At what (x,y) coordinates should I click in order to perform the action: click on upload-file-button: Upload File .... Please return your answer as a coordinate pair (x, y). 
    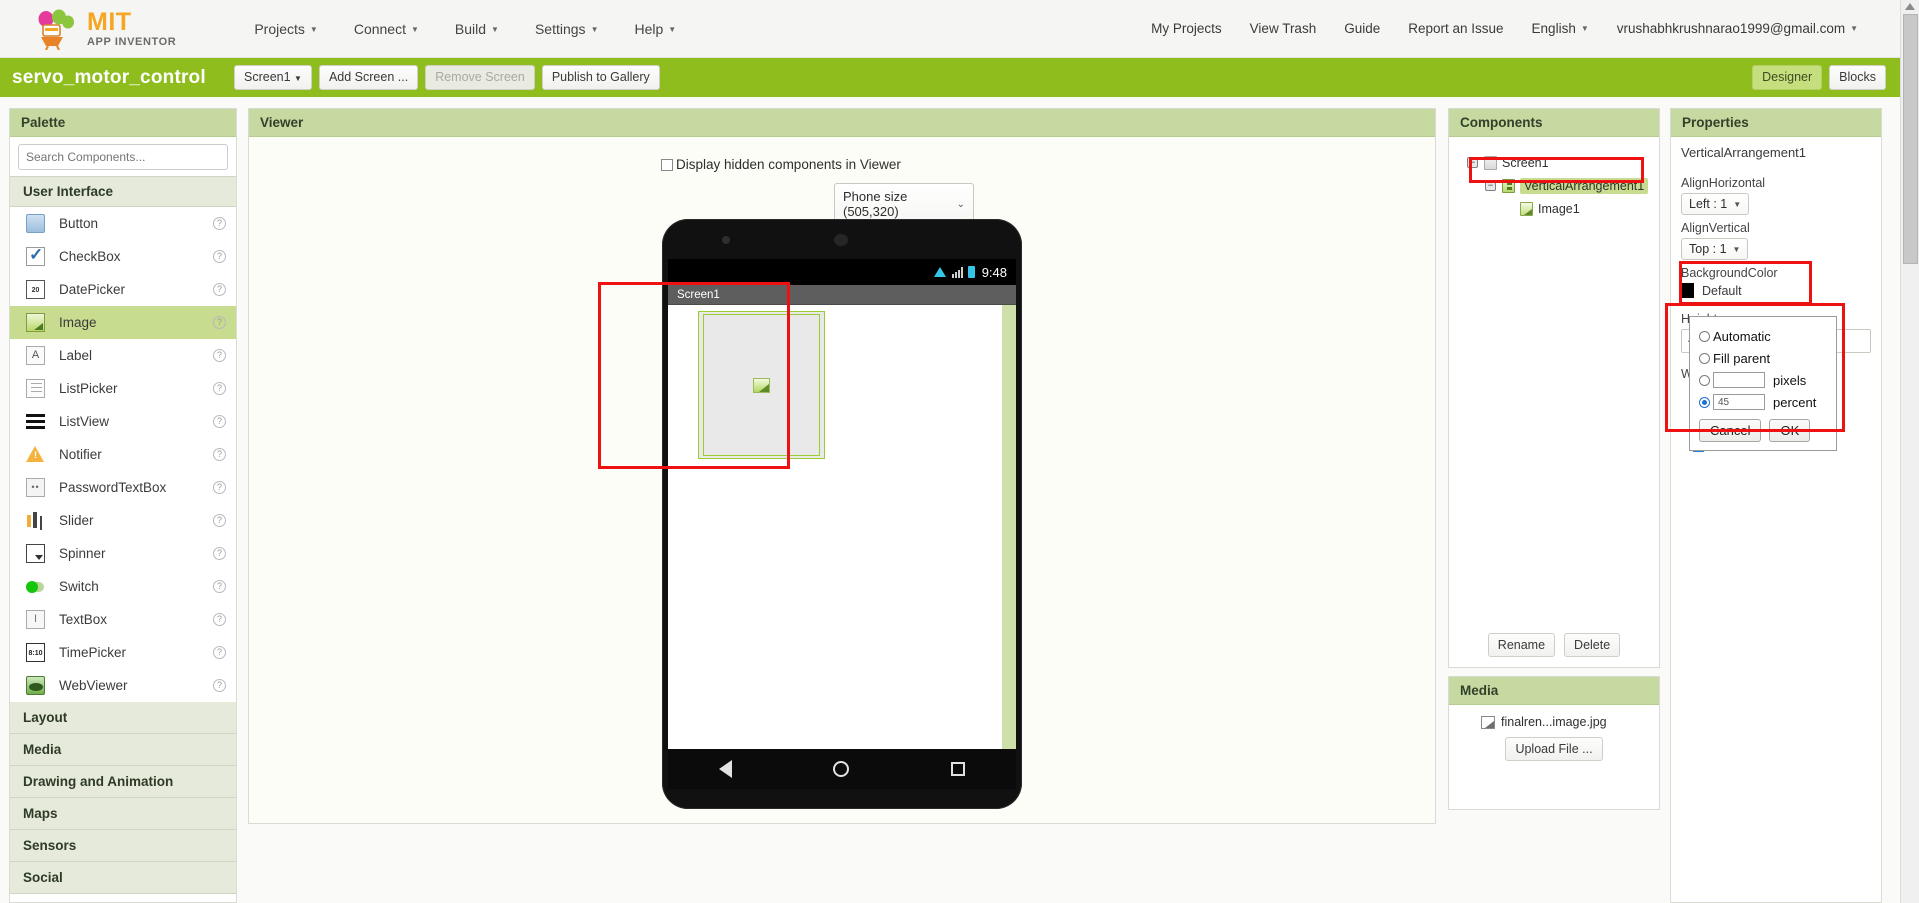
    Looking at the image, I should click on (1554, 749).